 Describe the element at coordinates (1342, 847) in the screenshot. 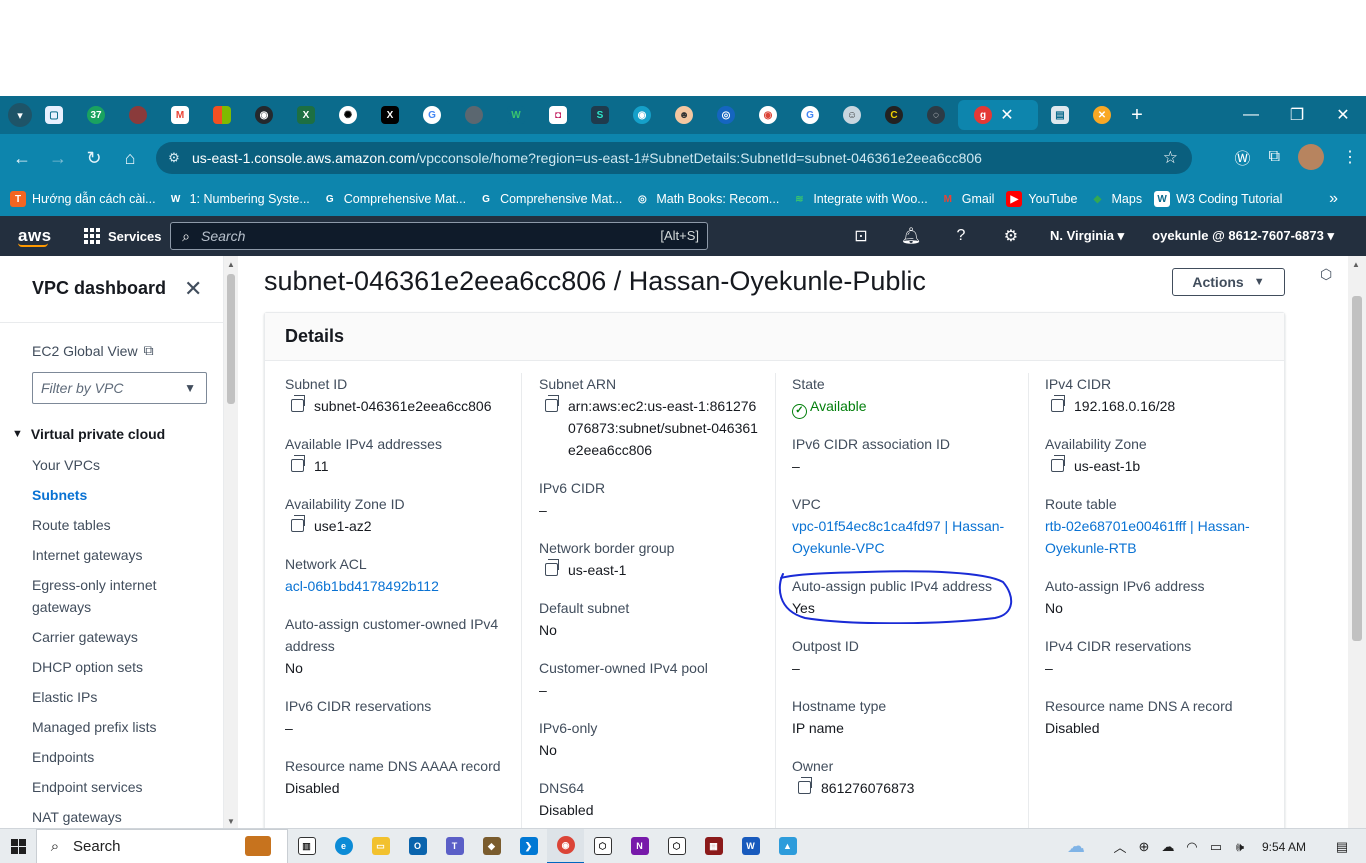

I see `notifications-icon: ▤` at that location.